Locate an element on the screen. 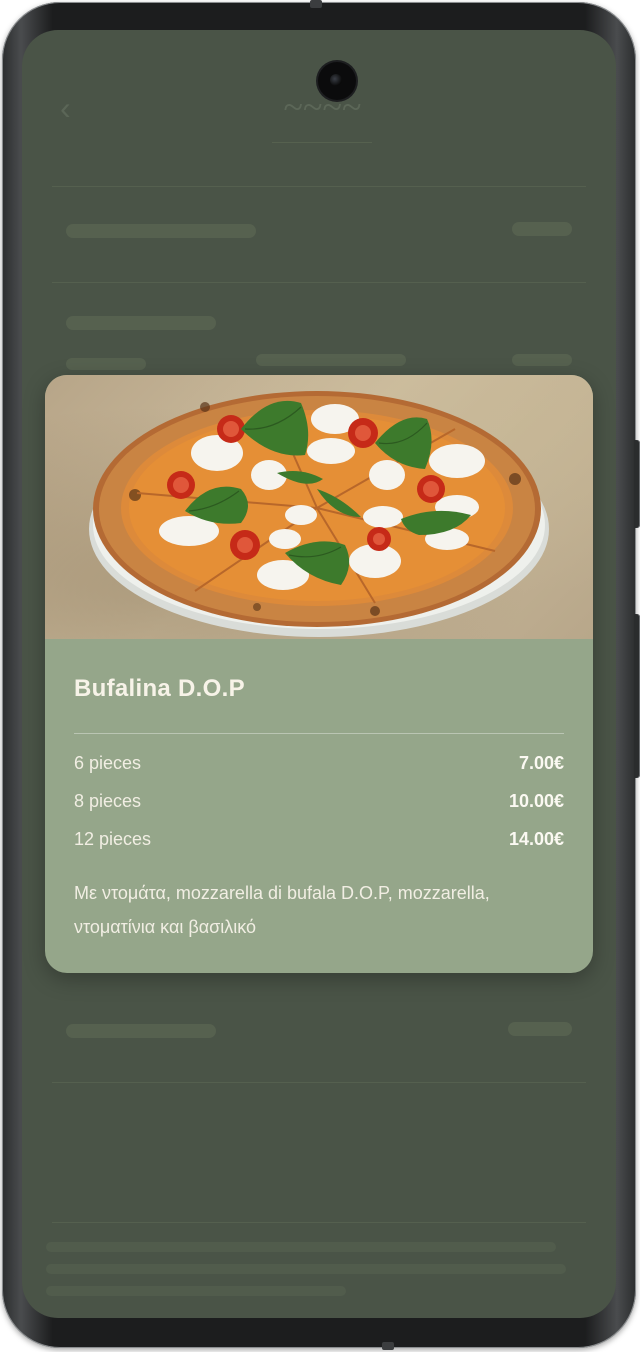  price-quantity: 6 pieces is located at coordinates (108, 763).